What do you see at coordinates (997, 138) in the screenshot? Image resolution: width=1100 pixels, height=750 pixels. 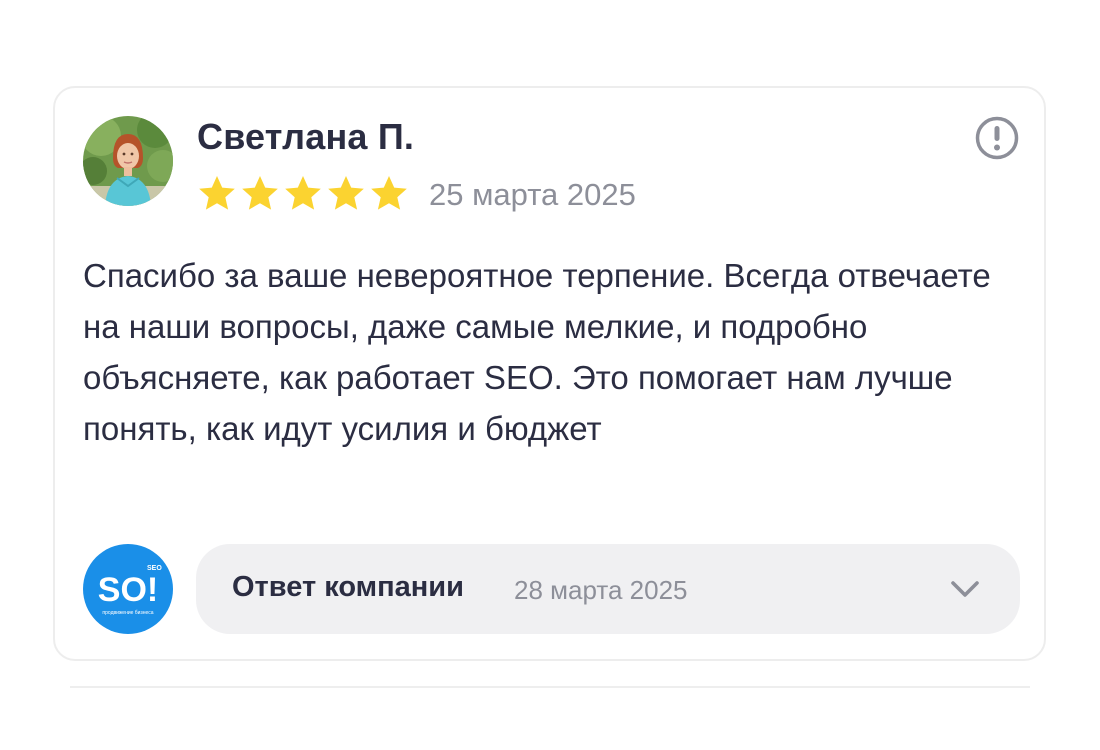 I see `exclamation-circle-icon` at bounding box center [997, 138].